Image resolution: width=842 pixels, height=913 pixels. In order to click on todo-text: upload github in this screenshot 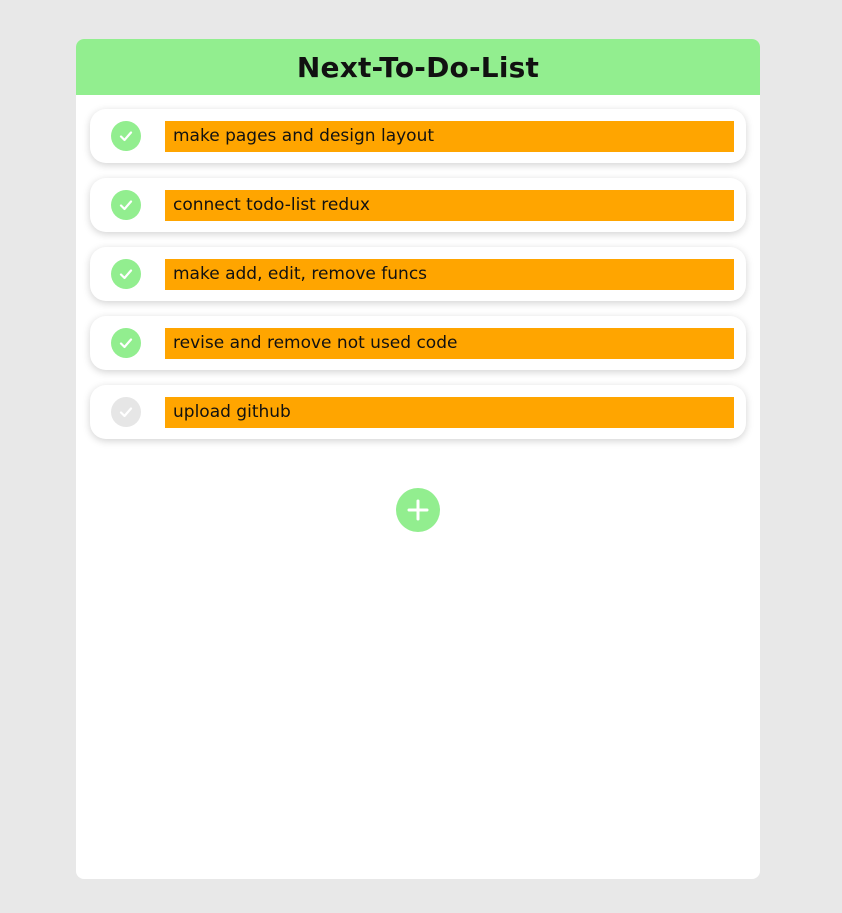, I will do `click(449, 412)`.